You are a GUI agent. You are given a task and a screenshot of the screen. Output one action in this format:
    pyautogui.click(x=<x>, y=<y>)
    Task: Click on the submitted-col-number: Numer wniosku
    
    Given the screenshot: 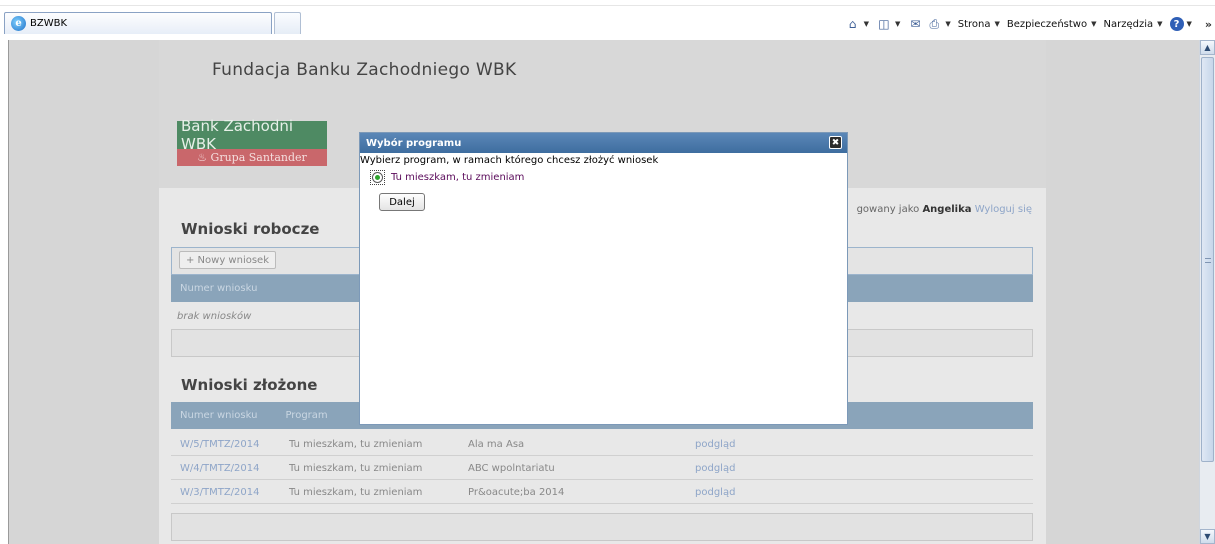 What is the action you would take?
    pyautogui.click(x=214, y=415)
    